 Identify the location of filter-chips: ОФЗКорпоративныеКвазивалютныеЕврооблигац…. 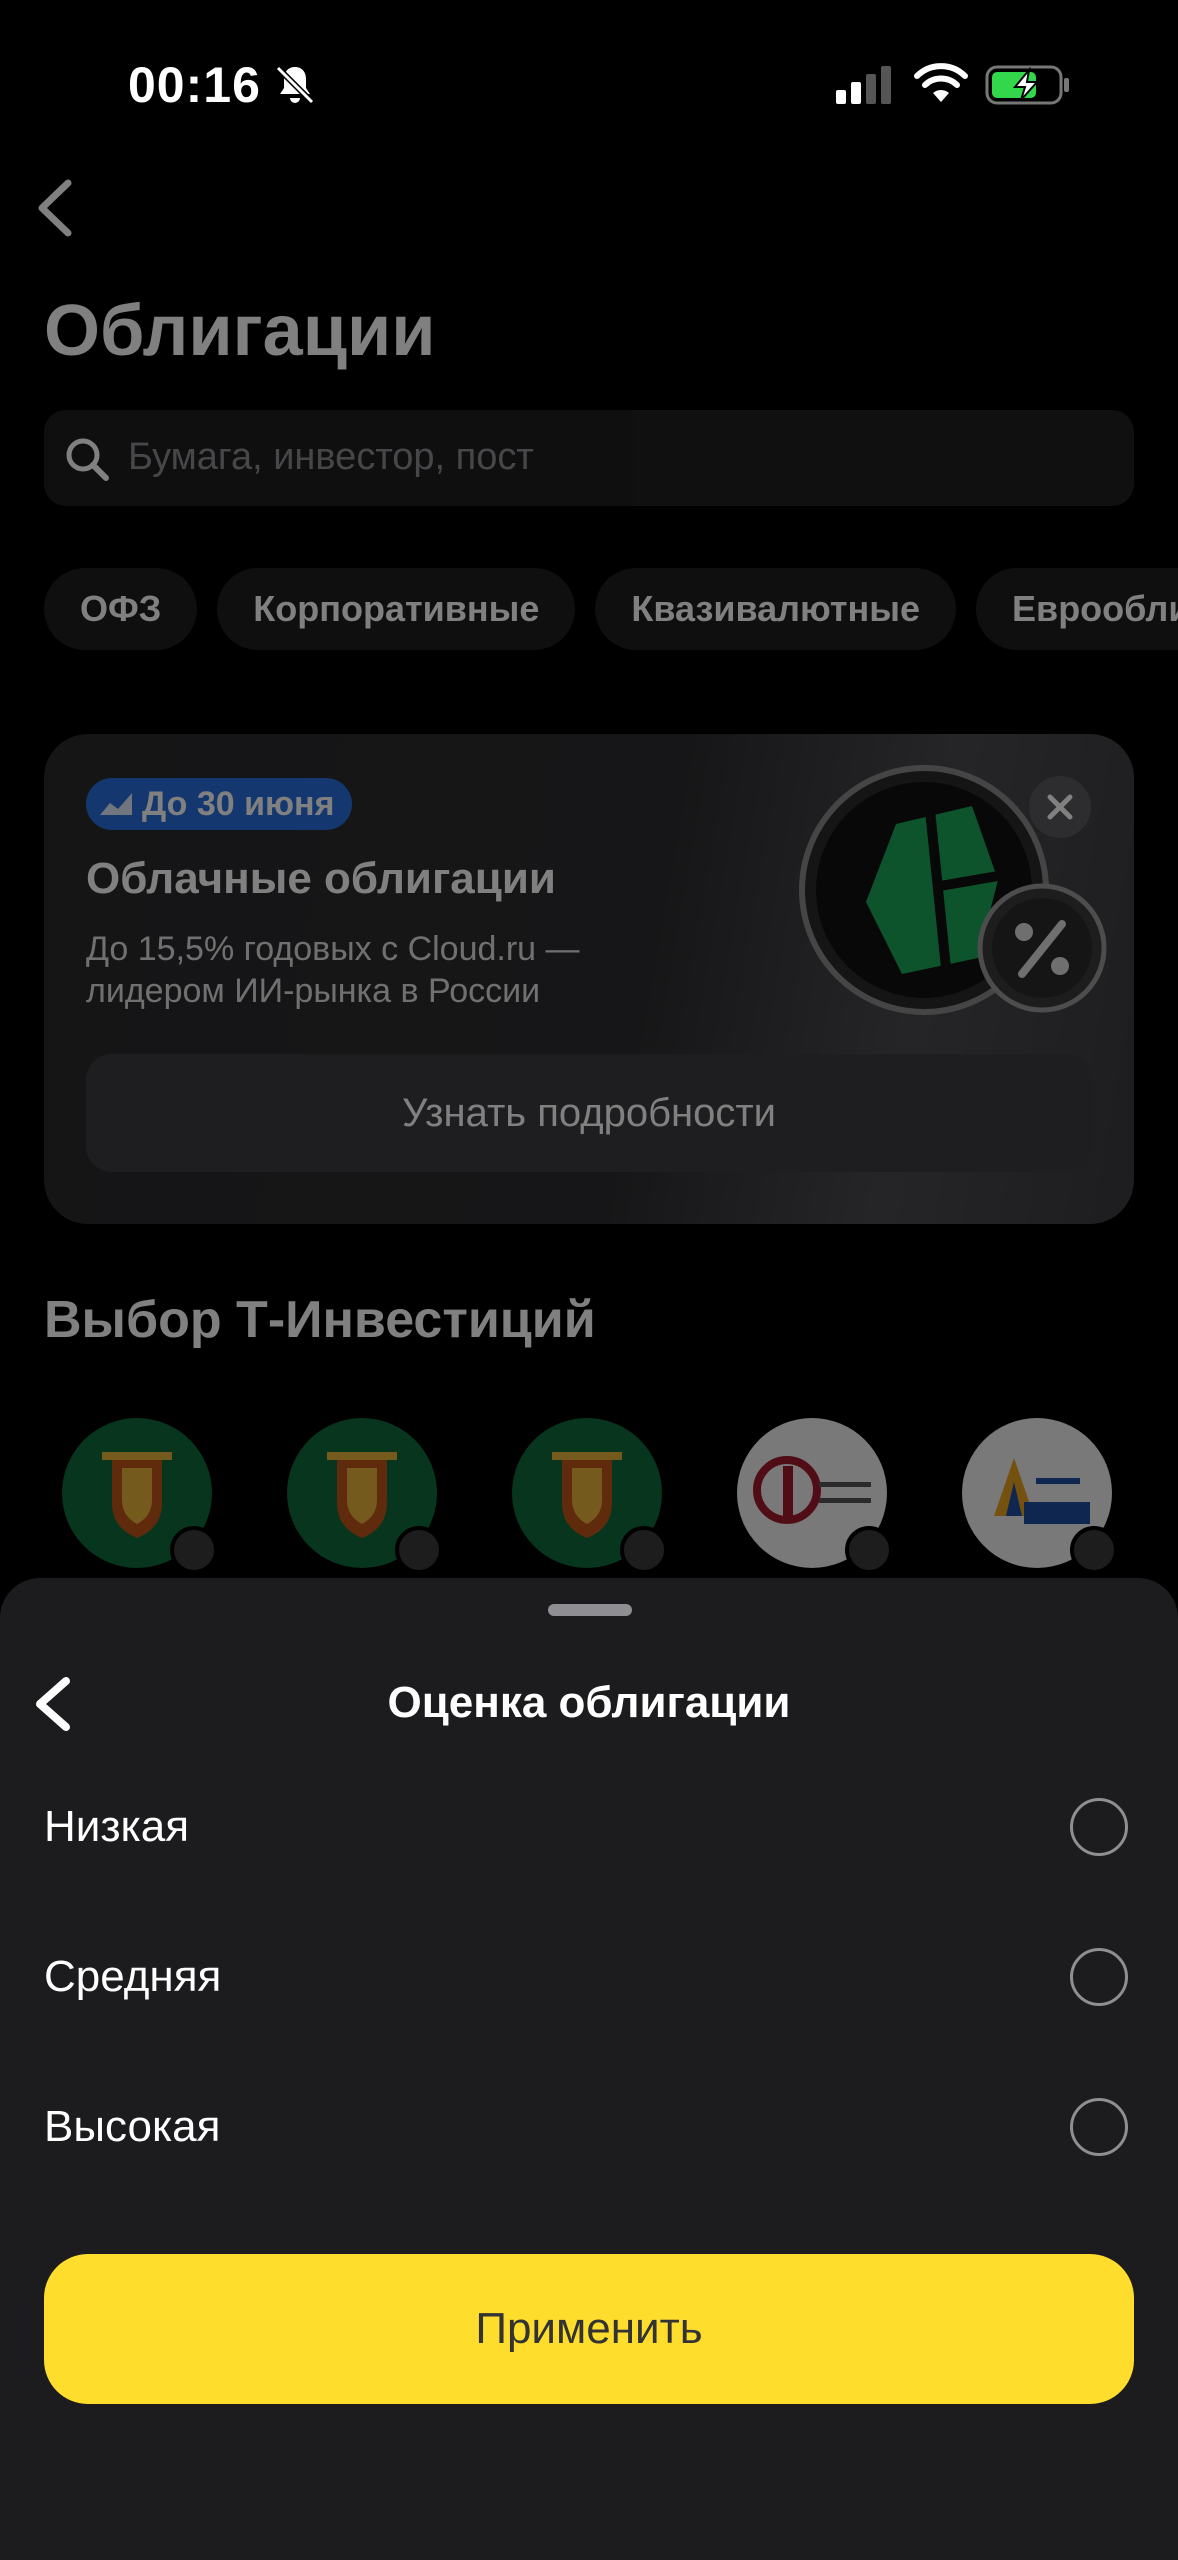
(611, 609).